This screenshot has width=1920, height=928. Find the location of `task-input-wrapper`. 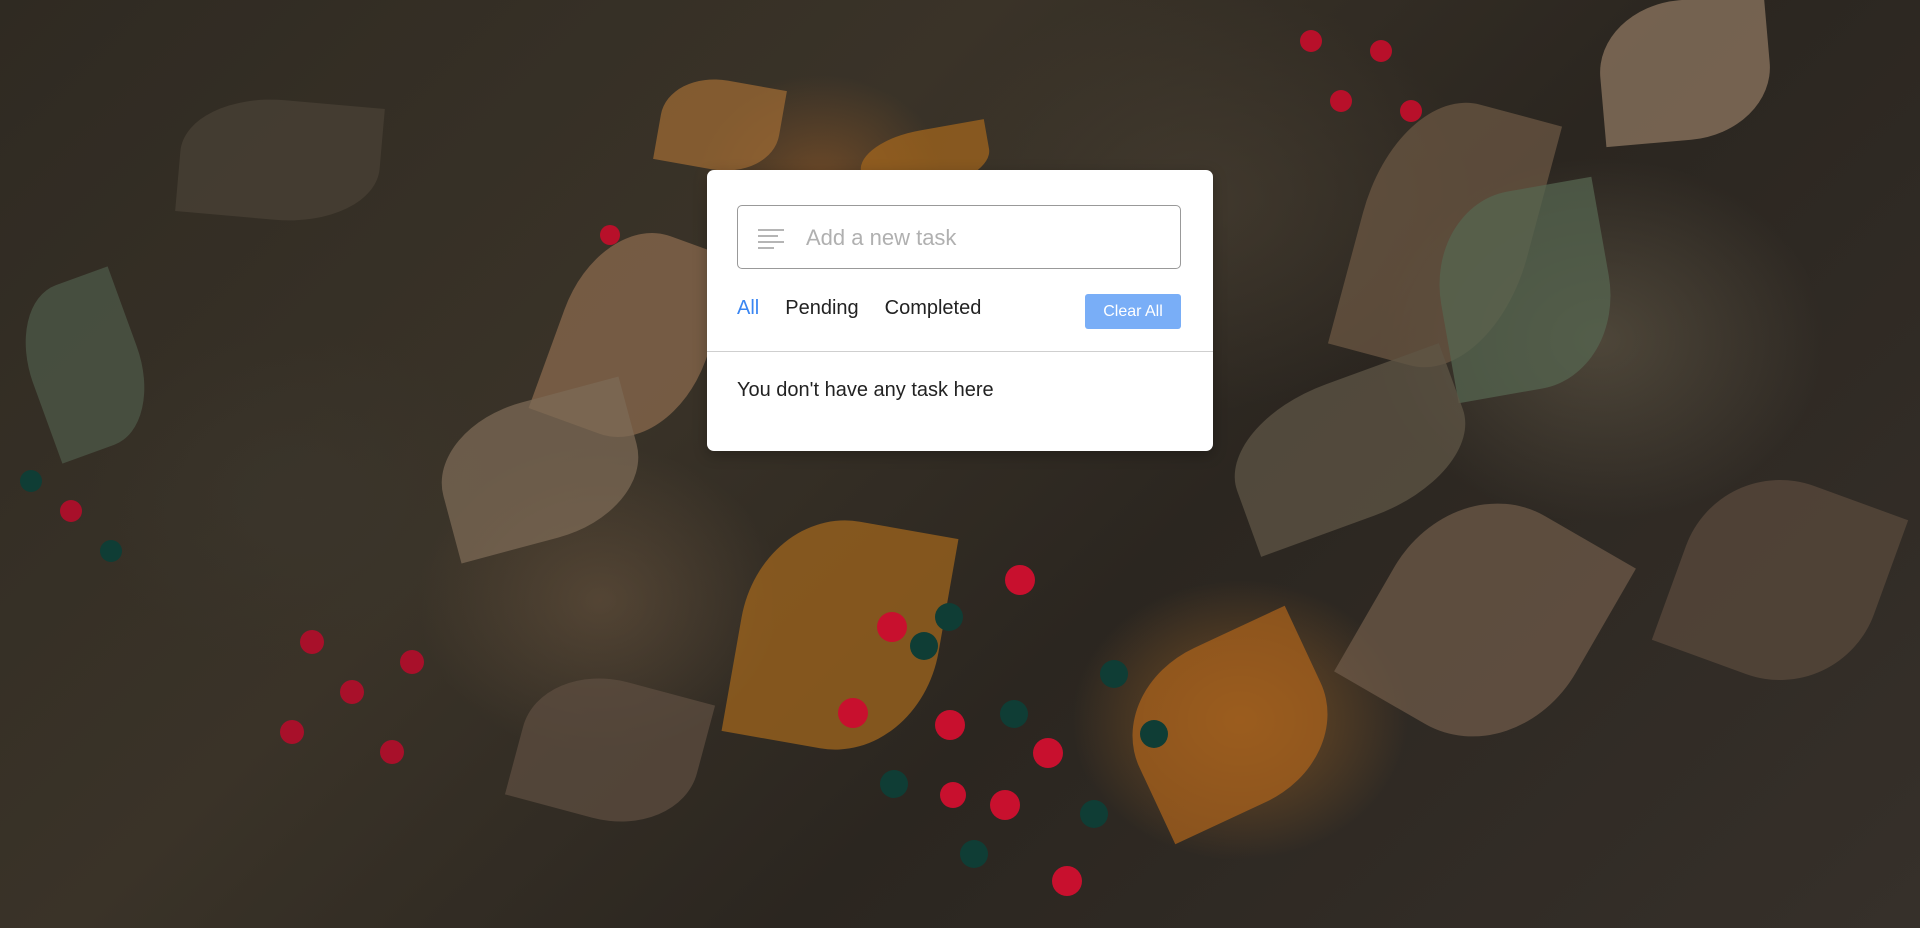

task-input-wrapper is located at coordinates (959, 237).